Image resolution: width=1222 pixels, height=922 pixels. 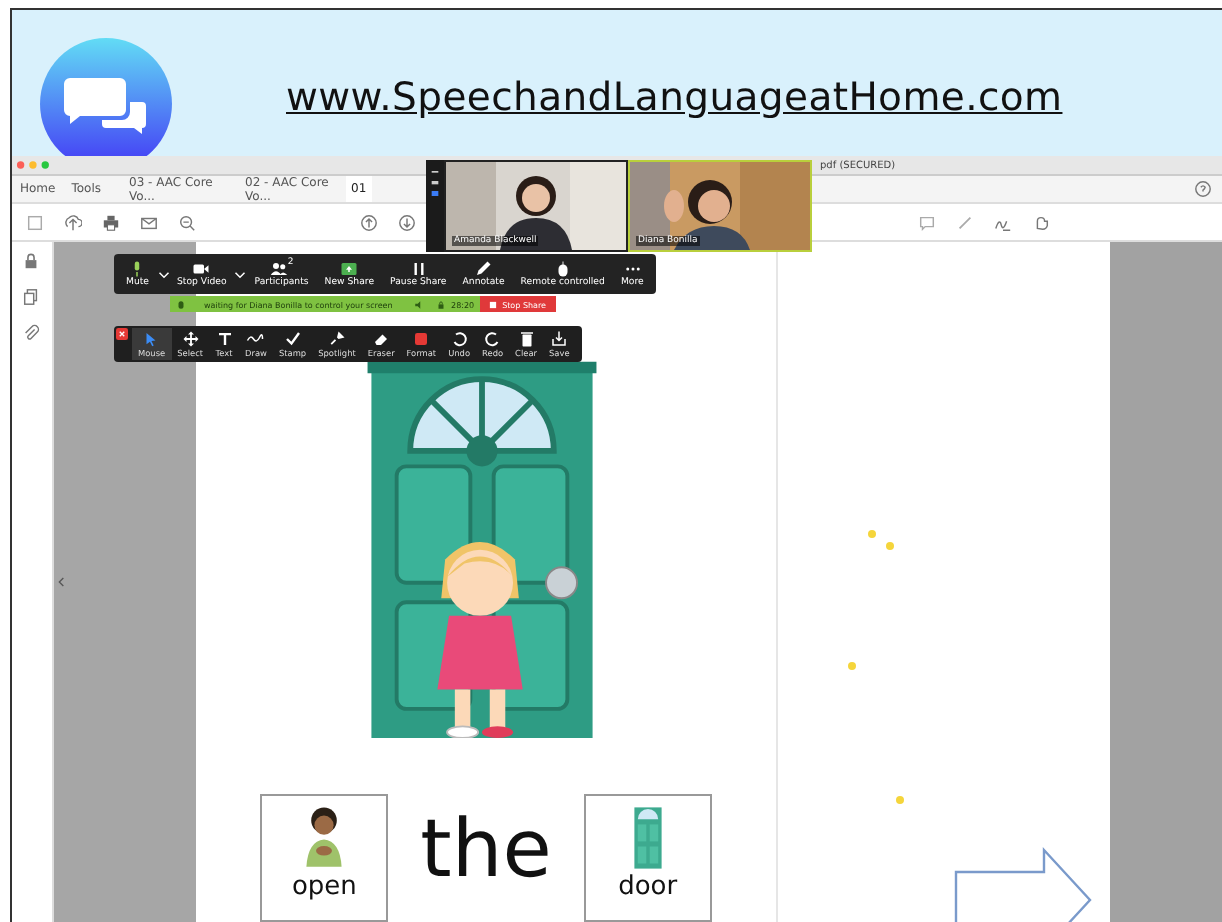 What do you see at coordinates (648, 887) in the screenshot?
I see `card-label: door` at bounding box center [648, 887].